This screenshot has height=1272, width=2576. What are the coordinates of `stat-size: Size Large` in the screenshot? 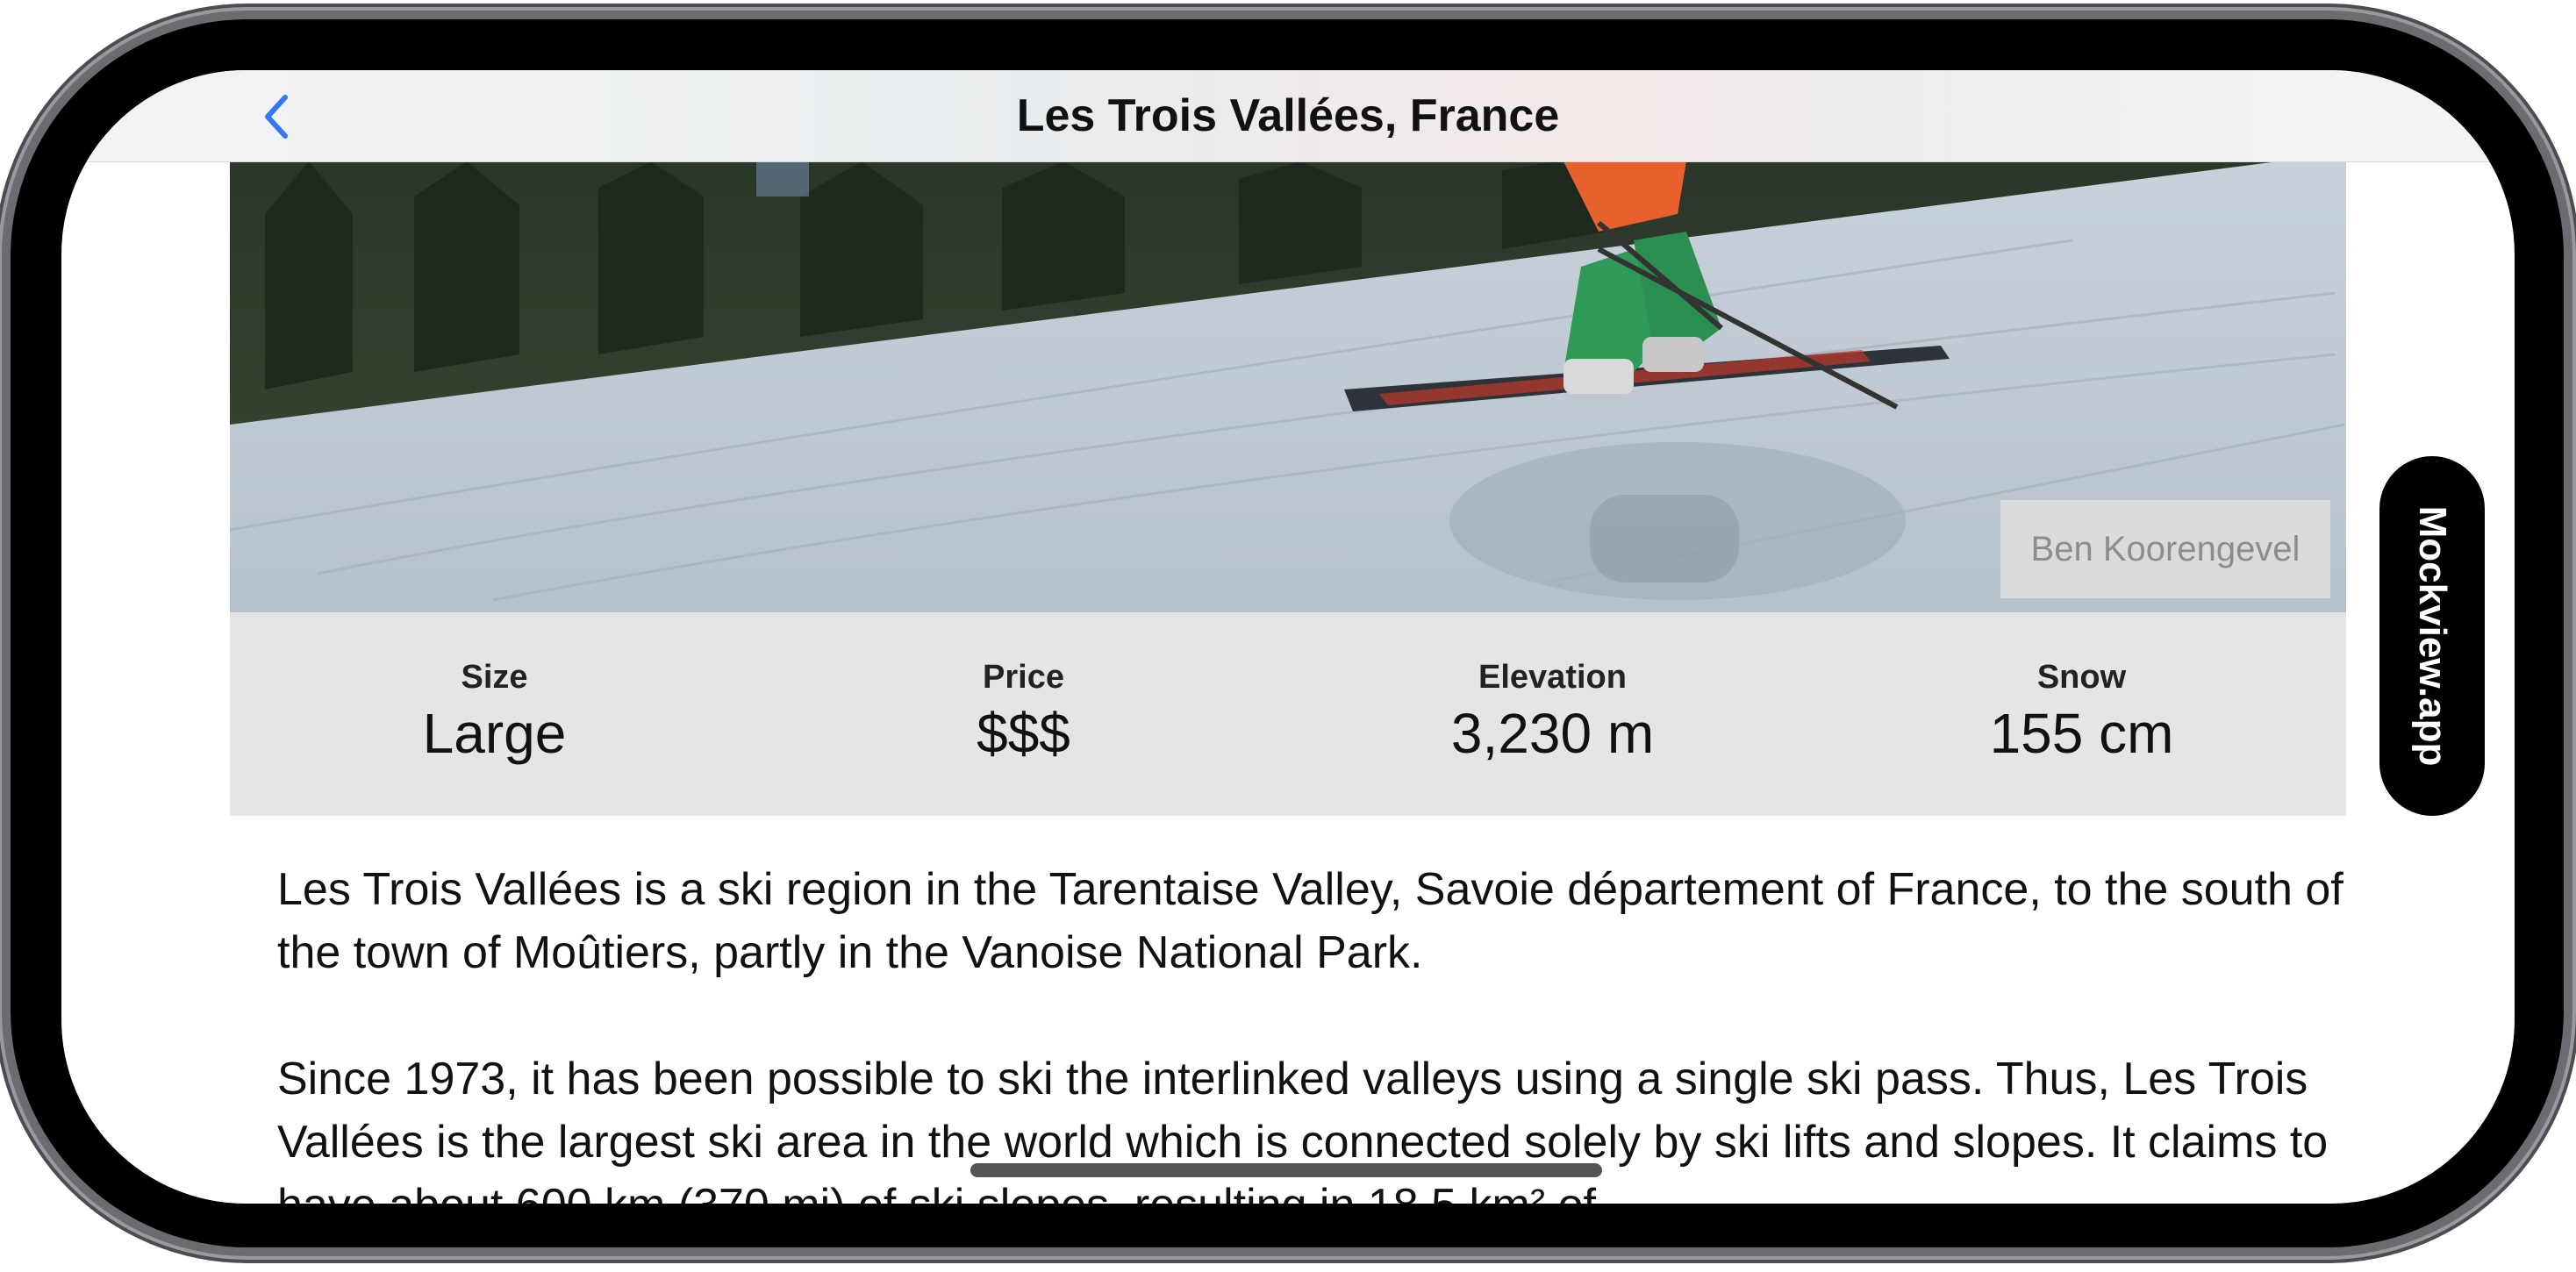 It's located at (494, 714).